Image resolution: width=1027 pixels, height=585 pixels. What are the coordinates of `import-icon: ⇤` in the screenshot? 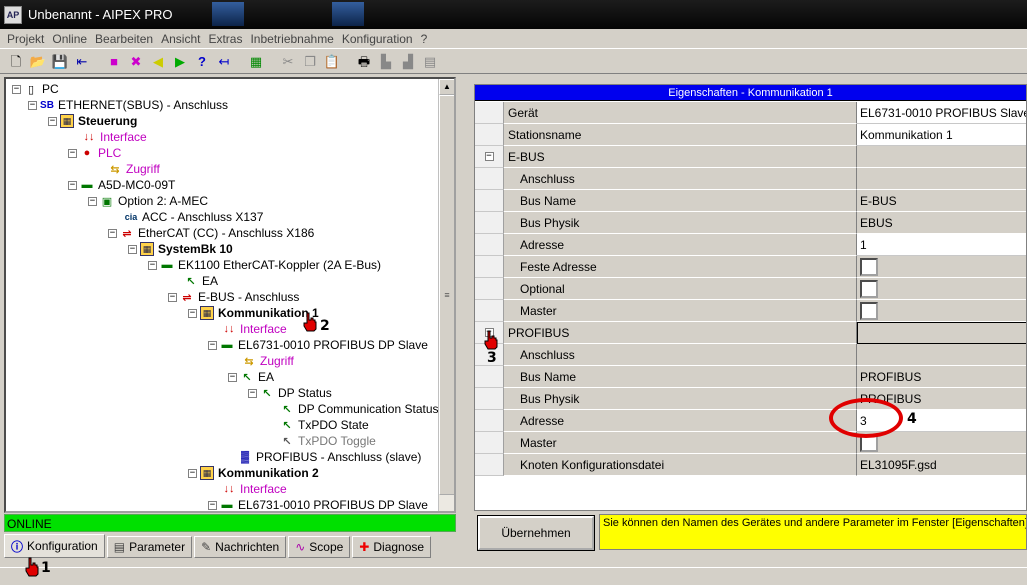 It's located at (82, 62).